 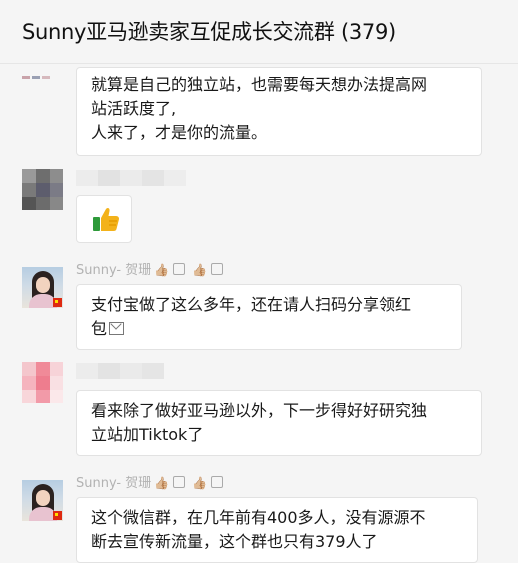 I want to click on chat-header: Sunny亚马逊卖家互促成长交流群 (379), so click(x=259, y=32).